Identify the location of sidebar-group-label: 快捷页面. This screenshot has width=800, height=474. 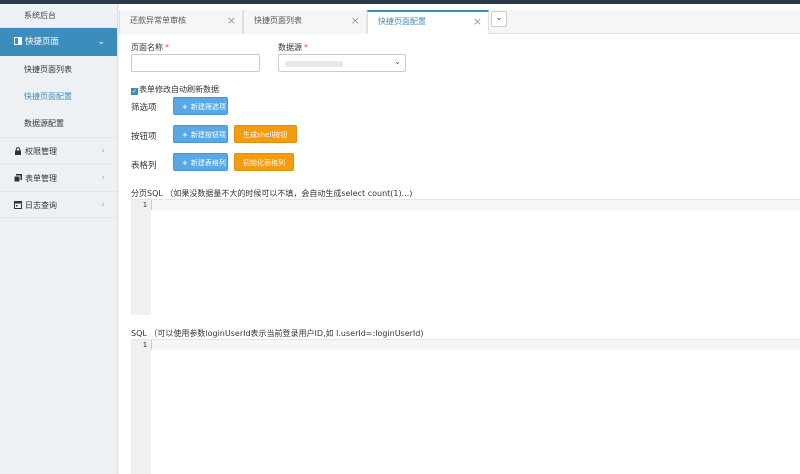
(42, 42).